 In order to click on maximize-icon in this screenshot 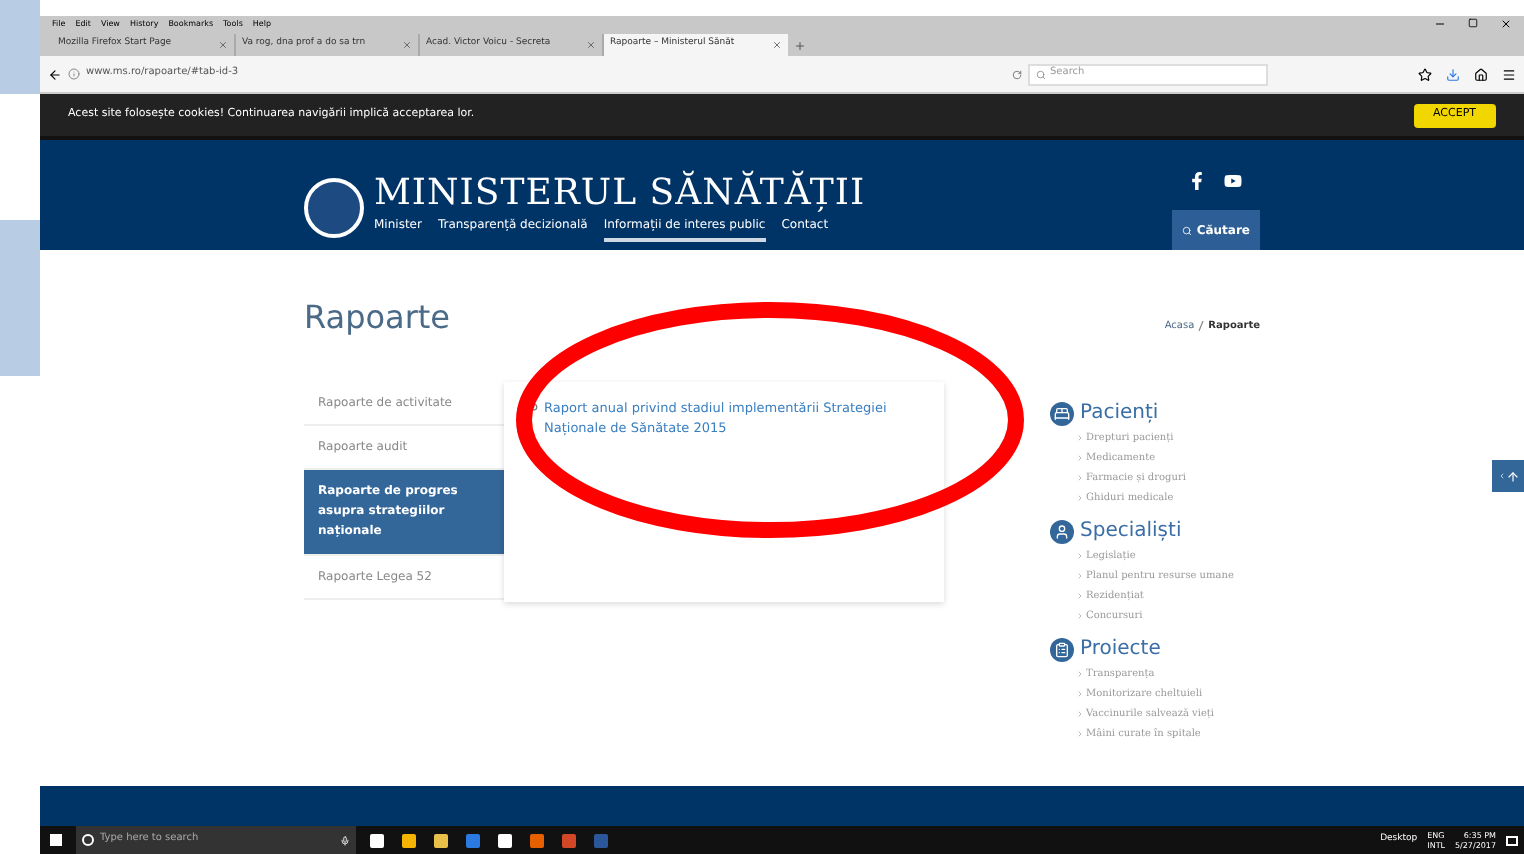, I will do `click(1473, 23)`.